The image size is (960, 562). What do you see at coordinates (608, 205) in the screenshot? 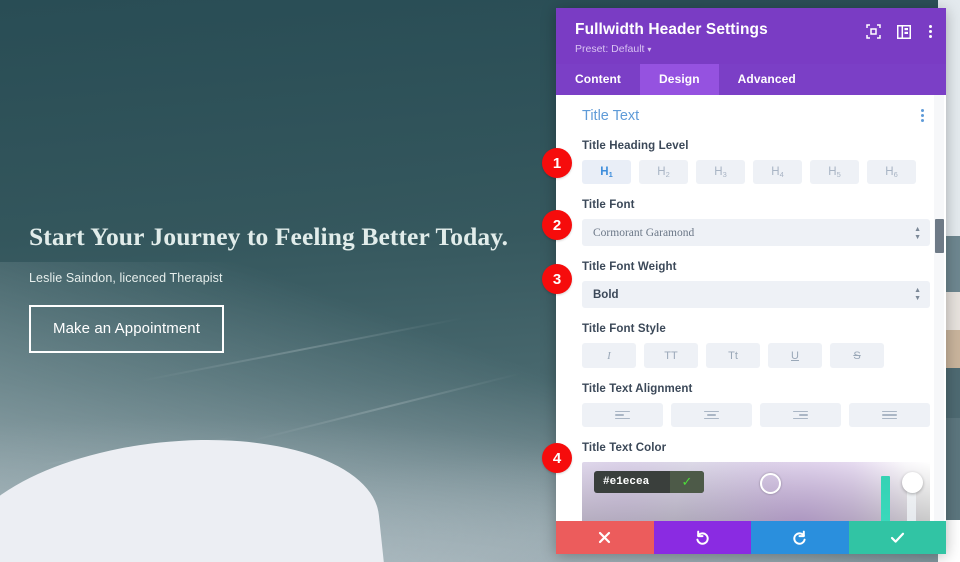
I see `field-label: Title Font` at bounding box center [608, 205].